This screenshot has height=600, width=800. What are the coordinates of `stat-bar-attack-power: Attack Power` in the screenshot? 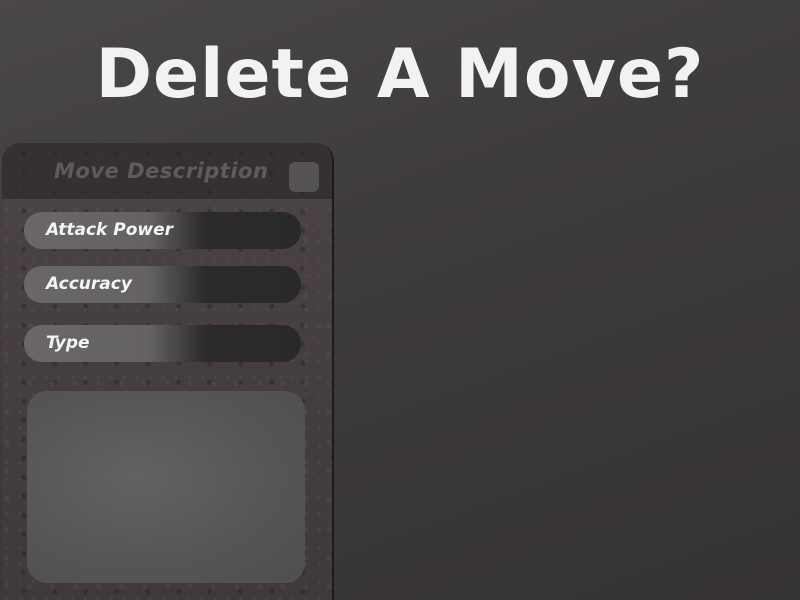 It's located at (162, 230).